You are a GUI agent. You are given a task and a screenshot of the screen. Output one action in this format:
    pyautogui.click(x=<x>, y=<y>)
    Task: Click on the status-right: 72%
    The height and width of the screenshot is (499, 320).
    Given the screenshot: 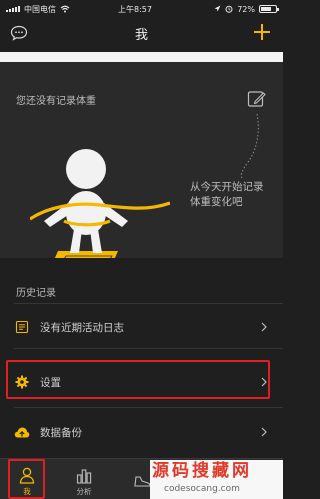 What is the action you would take?
    pyautogui.click(x=246, y=9)
    